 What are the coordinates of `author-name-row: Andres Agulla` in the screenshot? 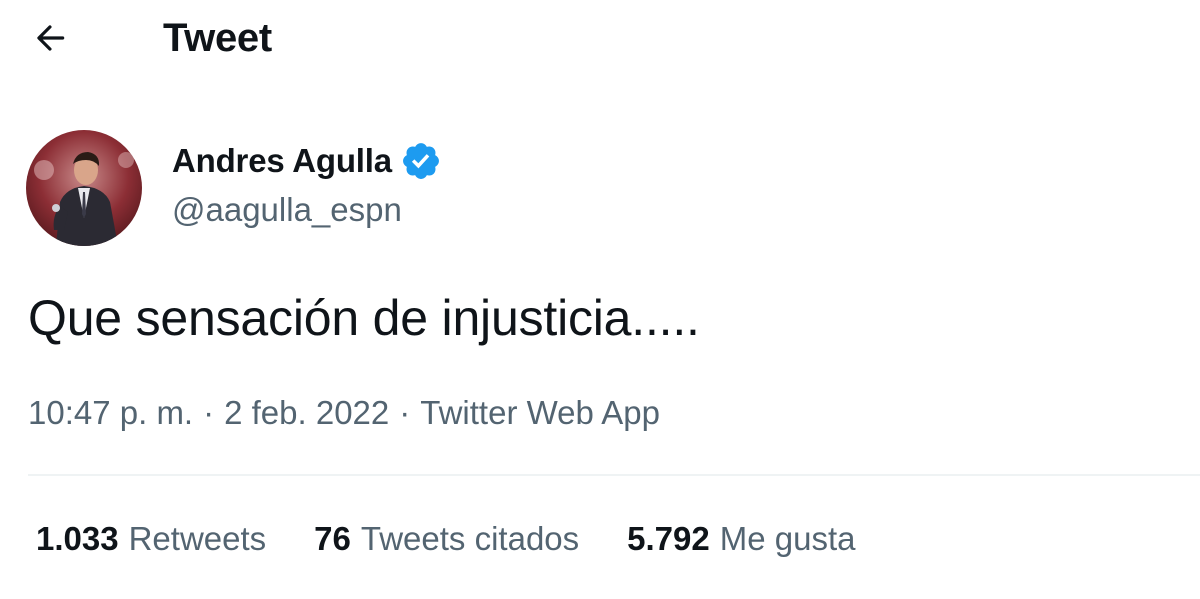 It's located at (307, 161).